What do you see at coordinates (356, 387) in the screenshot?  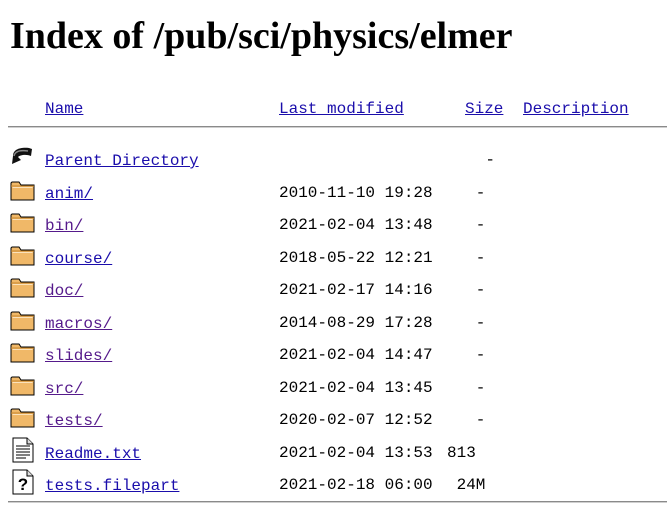 I see `last-modified-cell: 2021-02-04 13:45` at bounding box center [356, 387].